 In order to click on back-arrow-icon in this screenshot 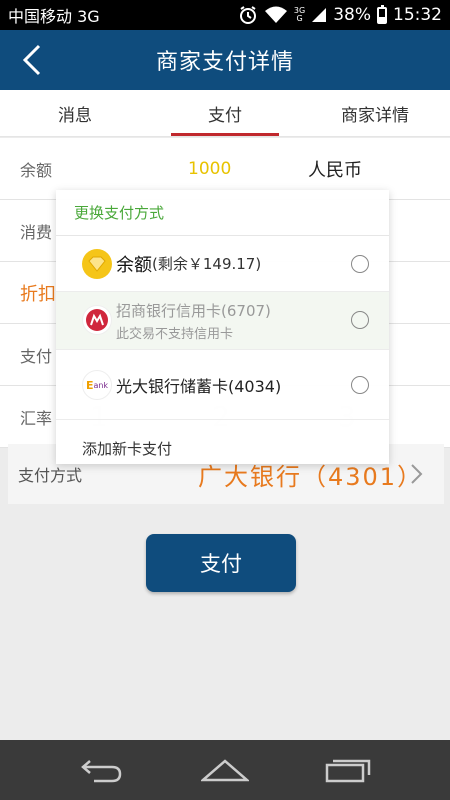, I will do `click(100, 771)`.